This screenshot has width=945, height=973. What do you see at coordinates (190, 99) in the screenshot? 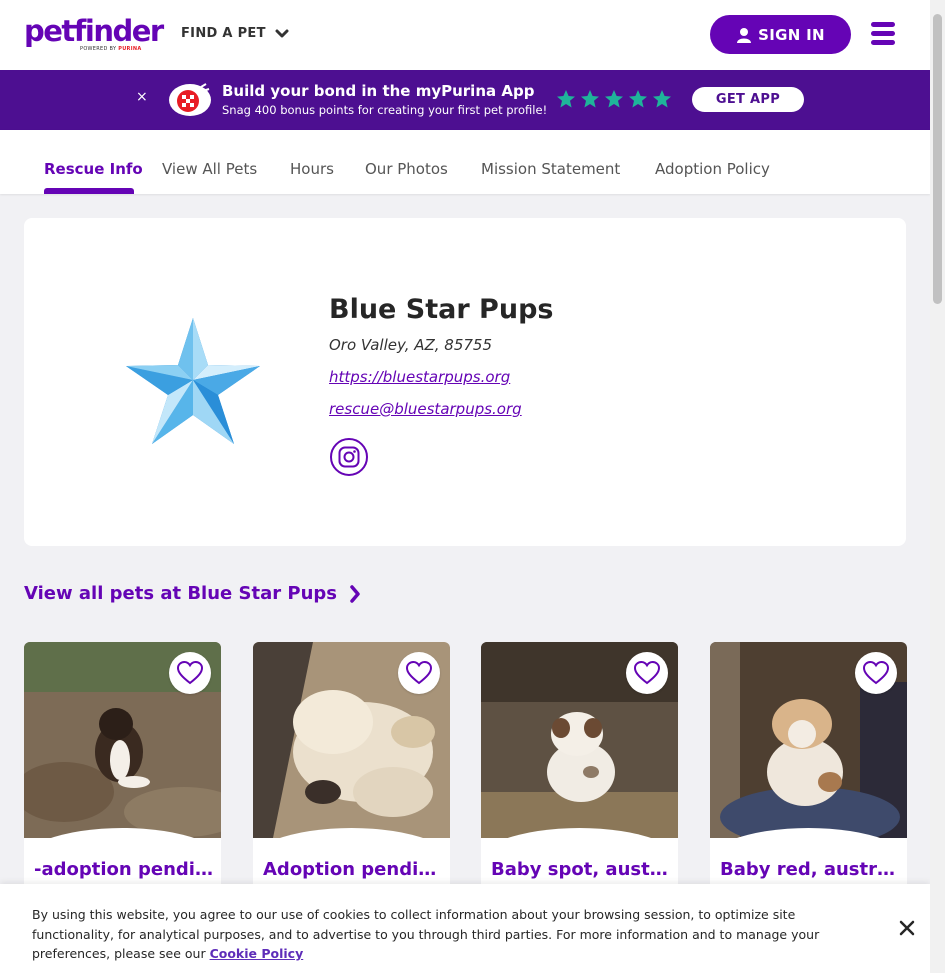
I see `purina-app-icon` at bounding box center [190, 99].